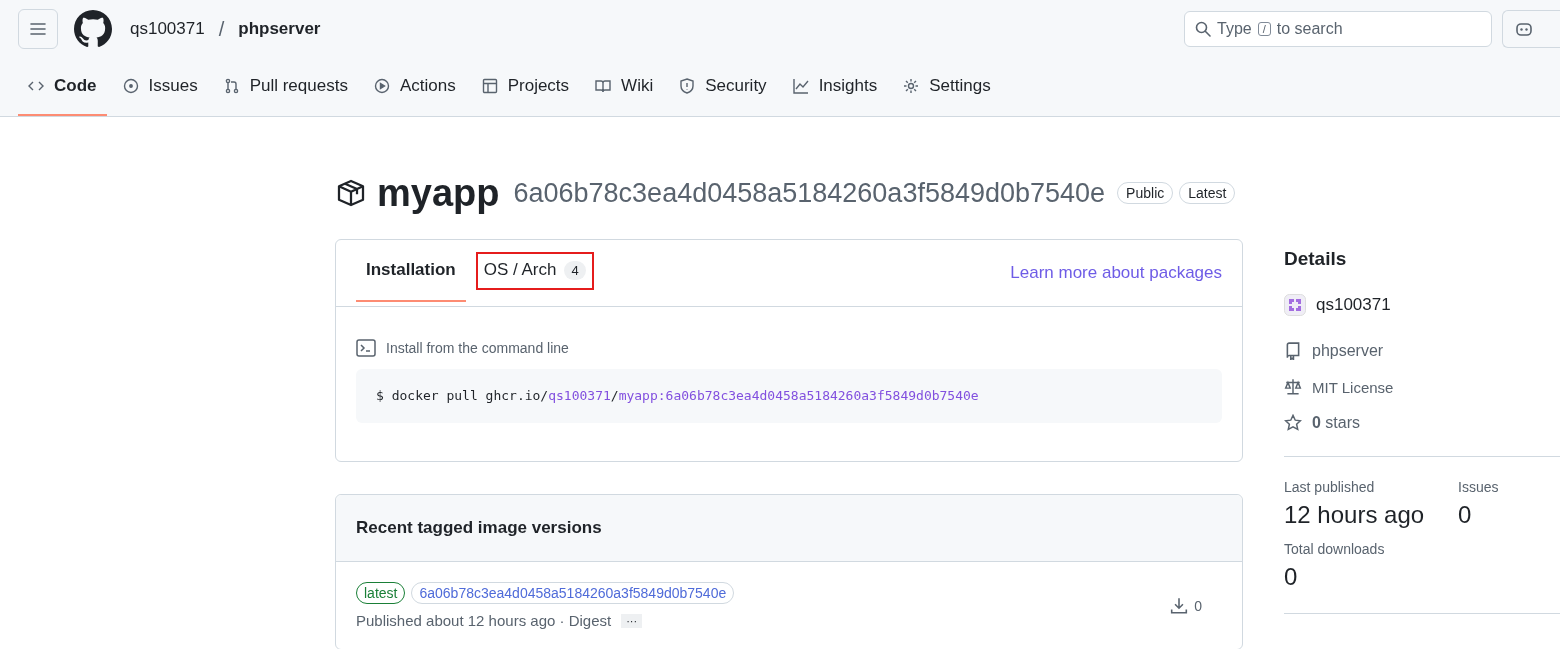  I want to click on terminal-icon, so click(366, 348).